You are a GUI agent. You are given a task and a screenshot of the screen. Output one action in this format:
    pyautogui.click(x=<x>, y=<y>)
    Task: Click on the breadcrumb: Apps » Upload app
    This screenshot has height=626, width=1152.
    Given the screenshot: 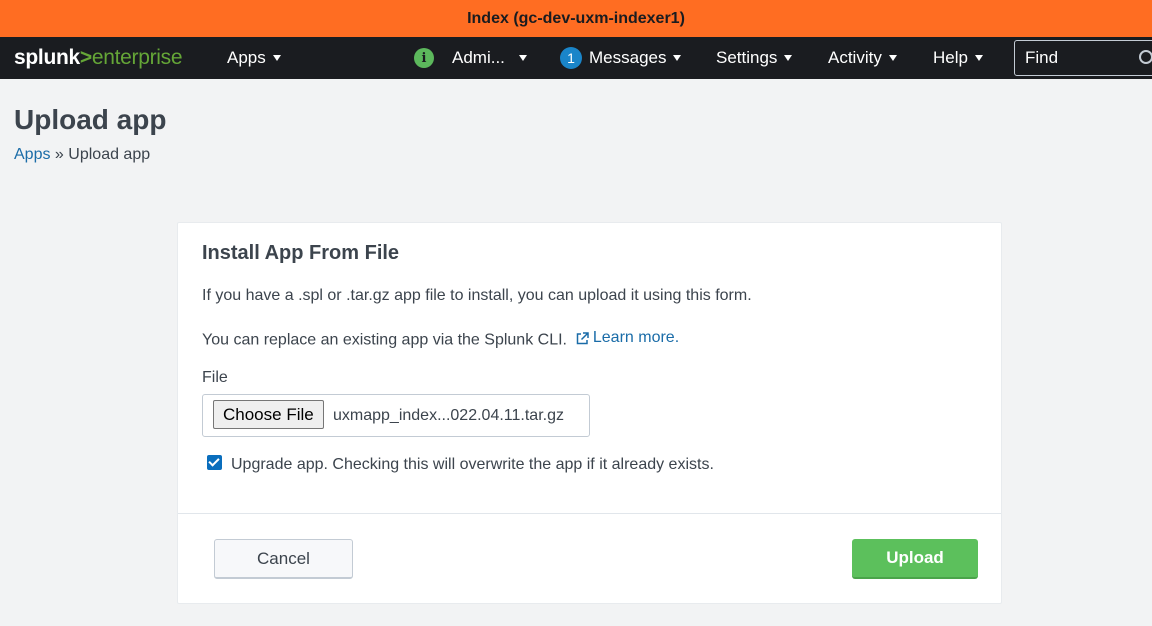 What is the action you would take?
    pyautogui.click(x=82, y=155)
    